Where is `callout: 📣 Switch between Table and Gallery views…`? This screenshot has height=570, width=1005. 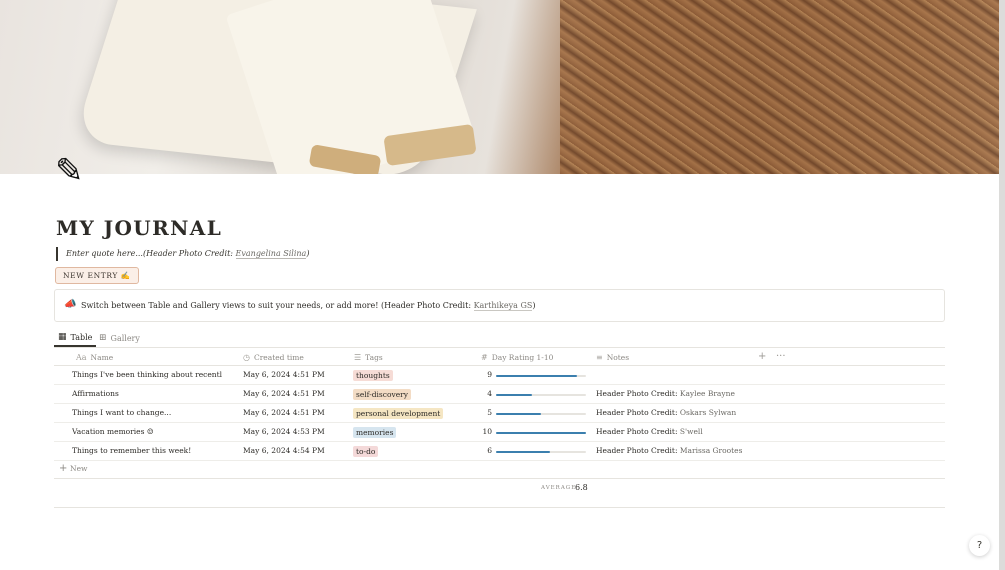
callout: 📣 Switch between Table and Gallery views… is located at coordinates (499, 305).